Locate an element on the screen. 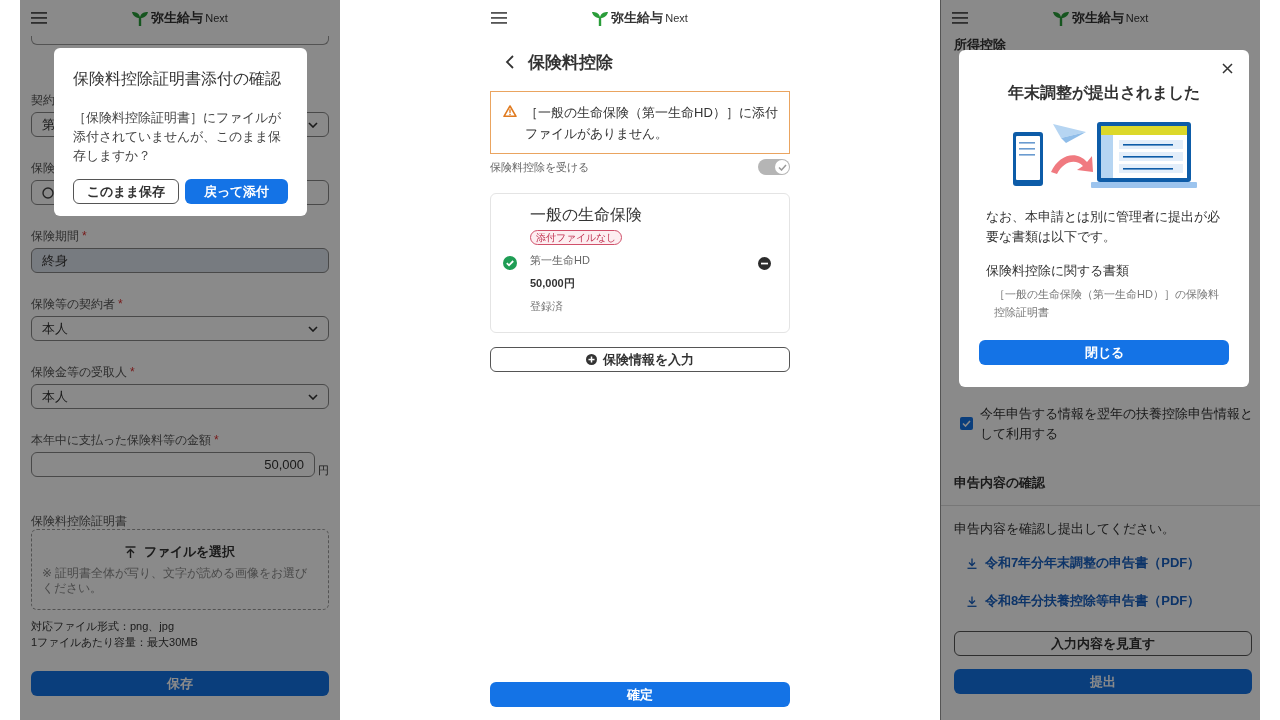 The height and width of the screenshot is (720, 1280). field-label: 保険等の契約者 * is located at coordinates (77, 304).